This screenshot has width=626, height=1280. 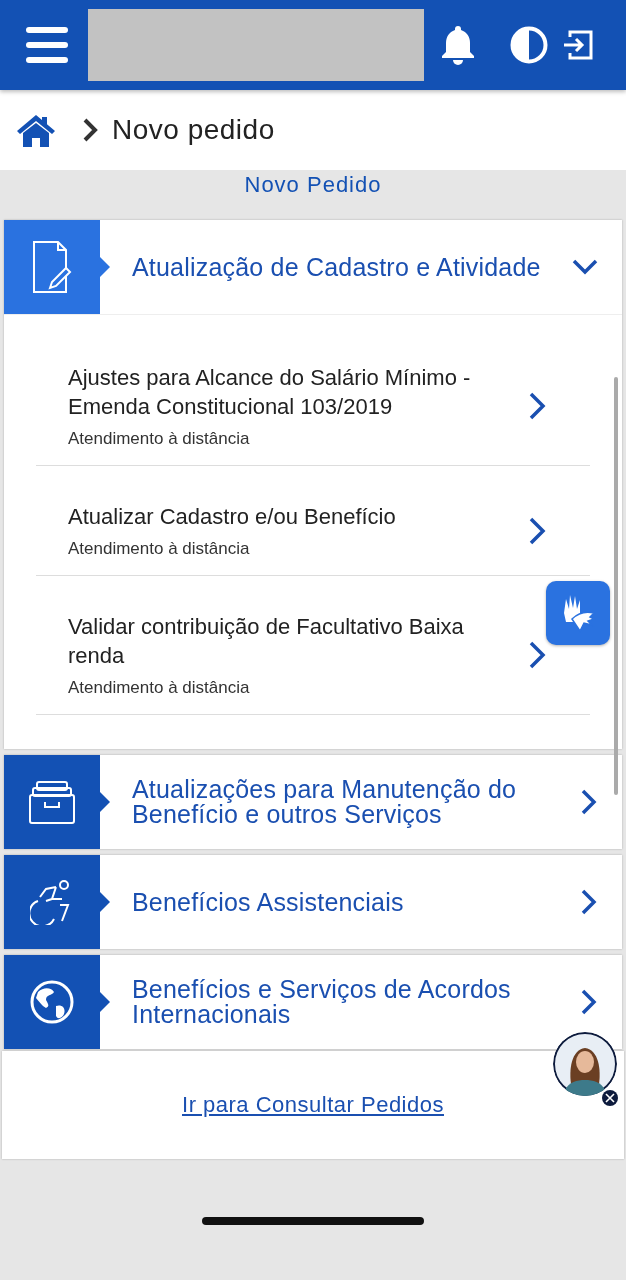 I want to click on document-edit-icon, so click(x=52, y=267).